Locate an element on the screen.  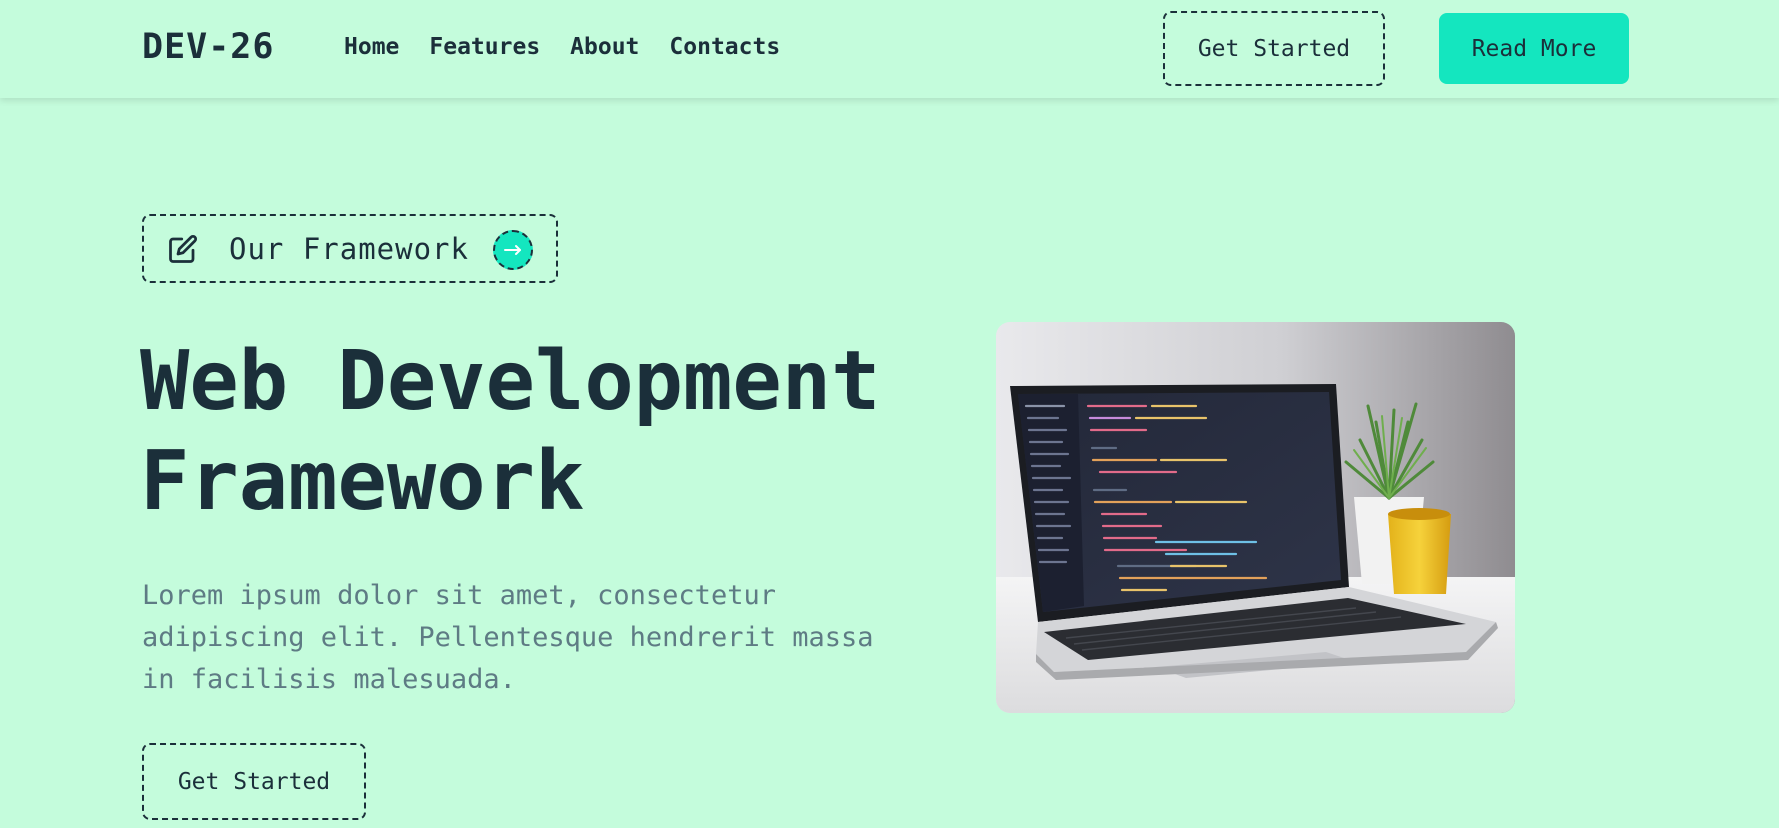
nav-links: Home Features About Contacts is located at coordinates (562, 47).